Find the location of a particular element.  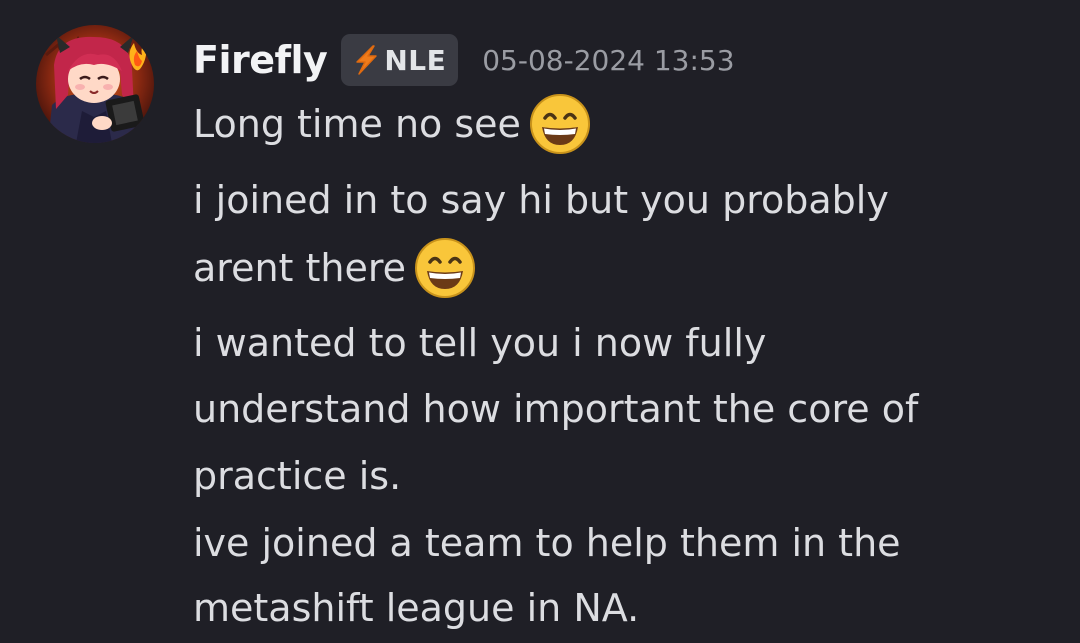

message-text: i wanted to tell you i now fully is located at coordinates (480, 343).